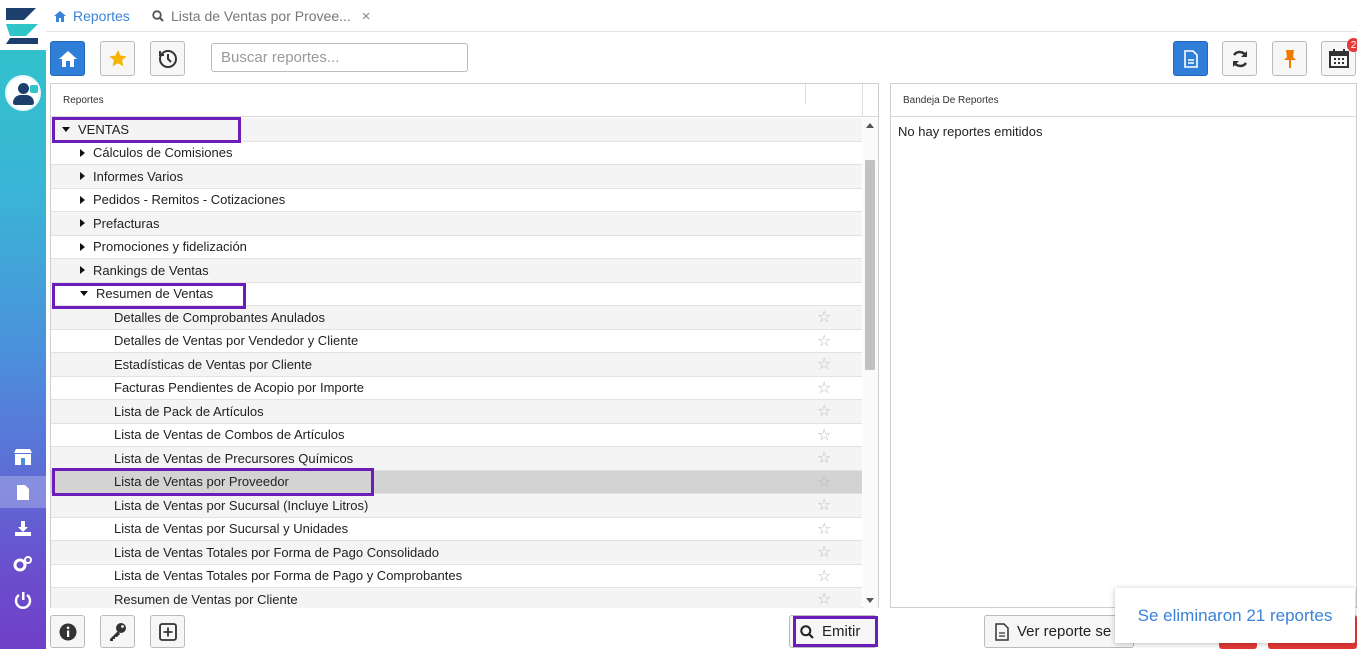 The width and height of the screenshot is (1357, 649). Describe the element at coordinates (456, 247) in the screenshot. I see `tree-group: Promociones y fidelización` at that location.